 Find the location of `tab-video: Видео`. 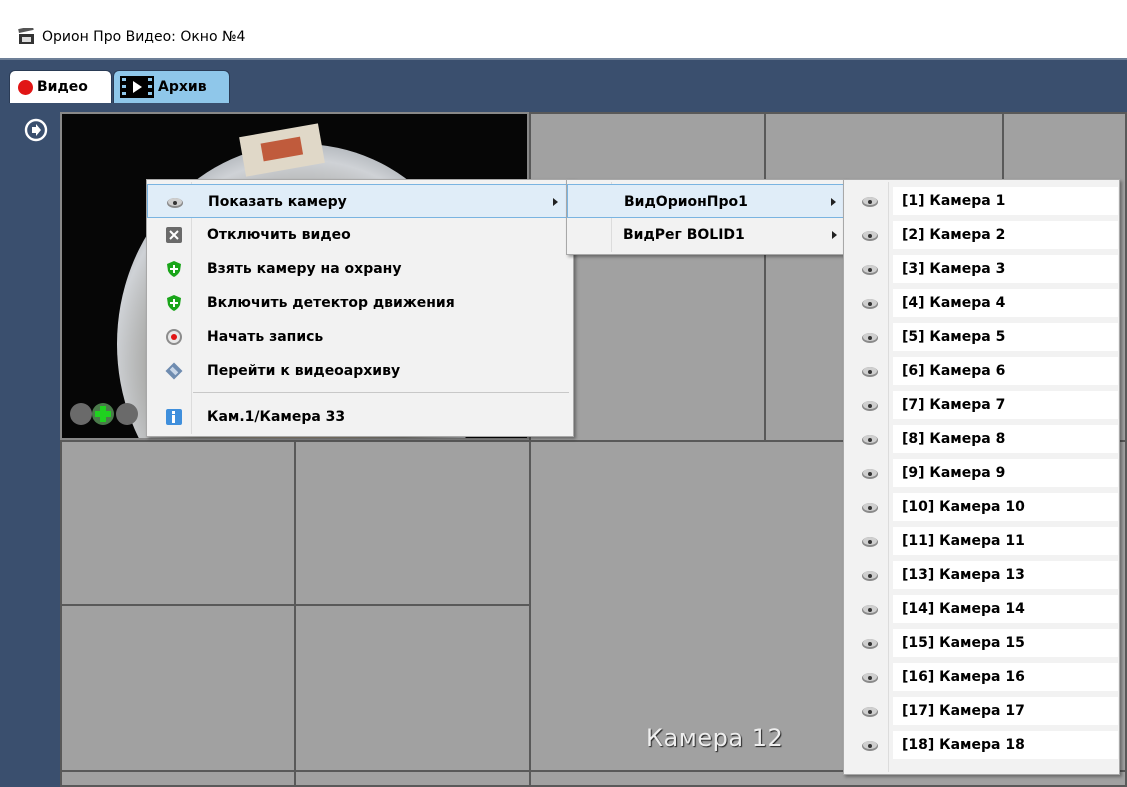

tab-video: Видео is located at coordinates (60, 86).